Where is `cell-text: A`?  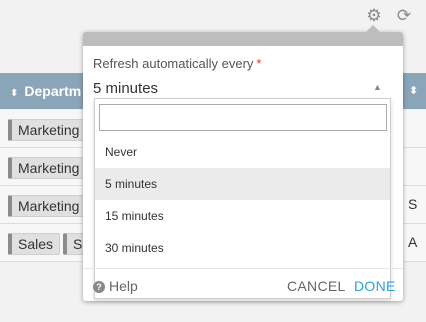 cell-text: A is located at coordinates (413, 242).